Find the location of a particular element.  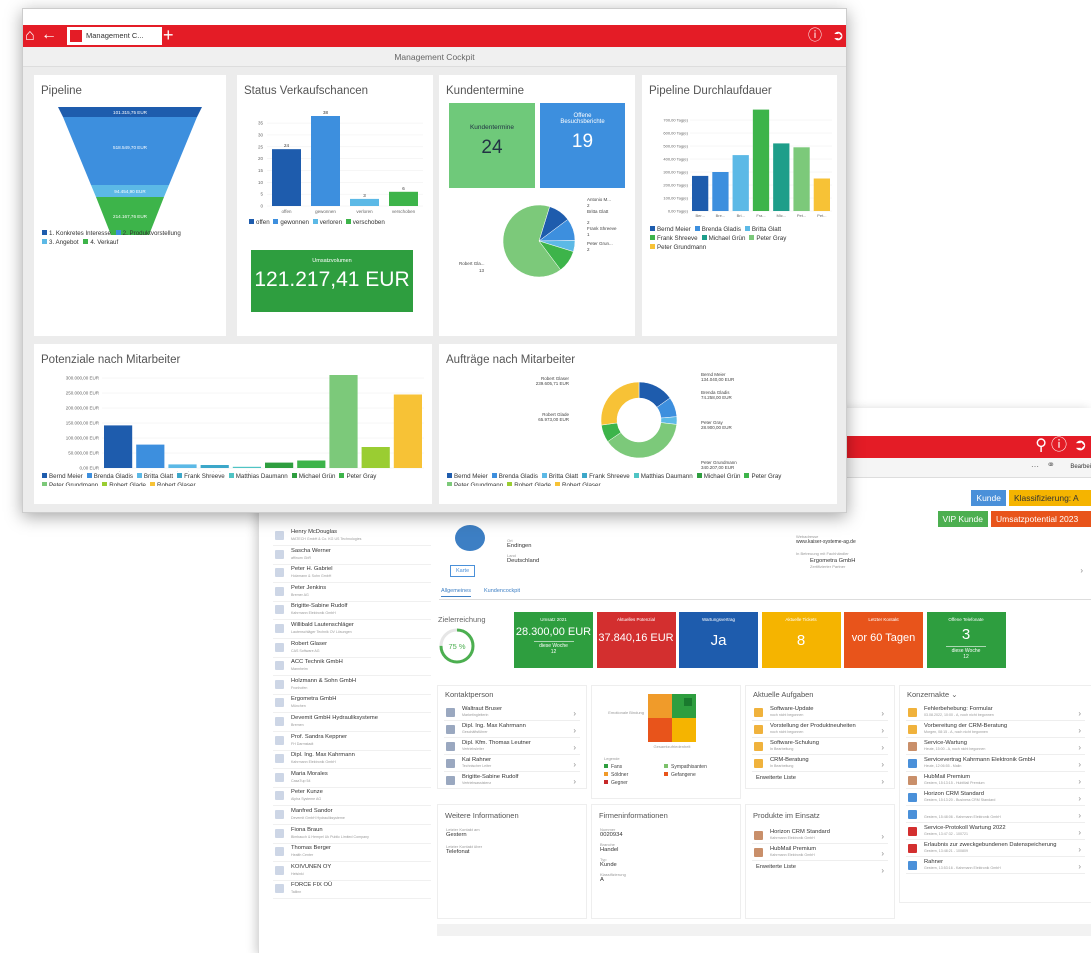

list-item: Holzmann & Sohn GmbH Fronhofen is located at coordinates (352, 686).